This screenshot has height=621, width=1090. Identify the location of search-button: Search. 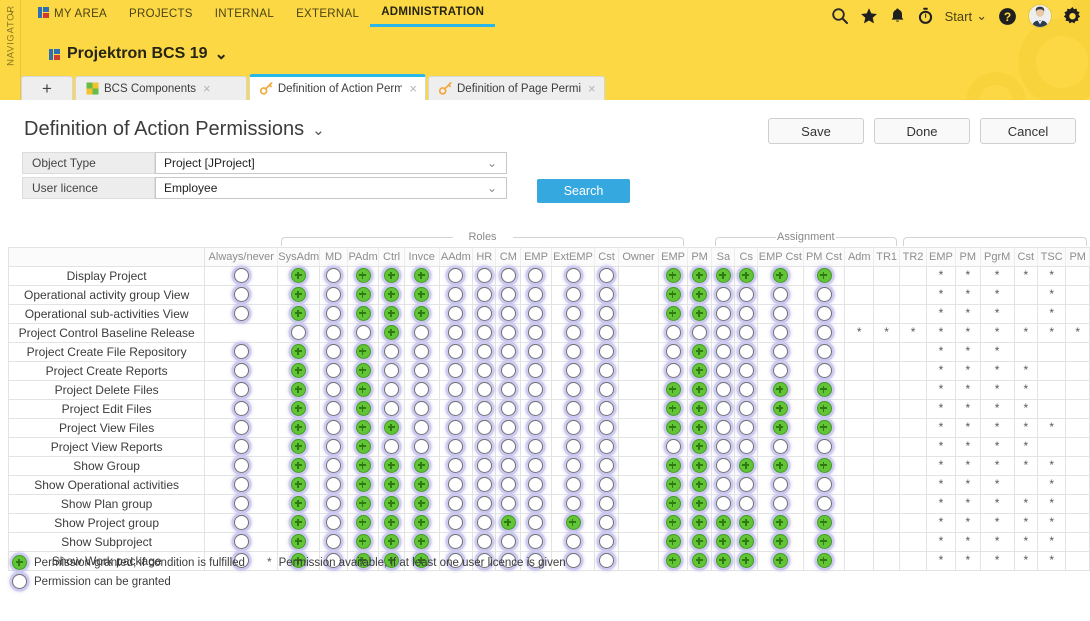
(583, 191).